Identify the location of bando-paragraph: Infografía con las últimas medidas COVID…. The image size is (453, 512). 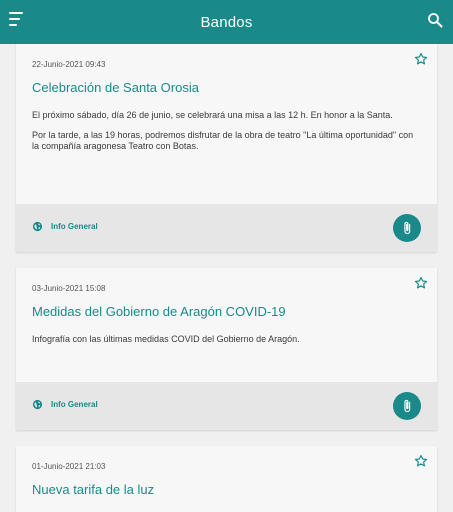
(166, 339).